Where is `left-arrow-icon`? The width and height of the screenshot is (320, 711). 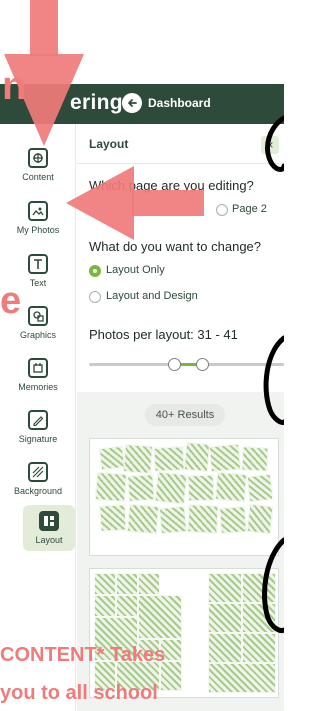
left-arrow-icon is located at coordinates (135, 203).